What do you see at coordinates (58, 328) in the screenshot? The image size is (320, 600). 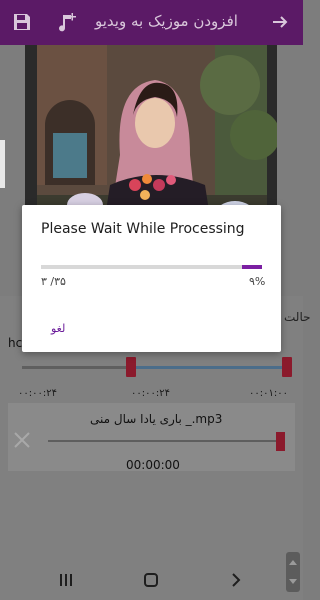 I see `cancel-button: لغو` at bounding box center [58, 328].